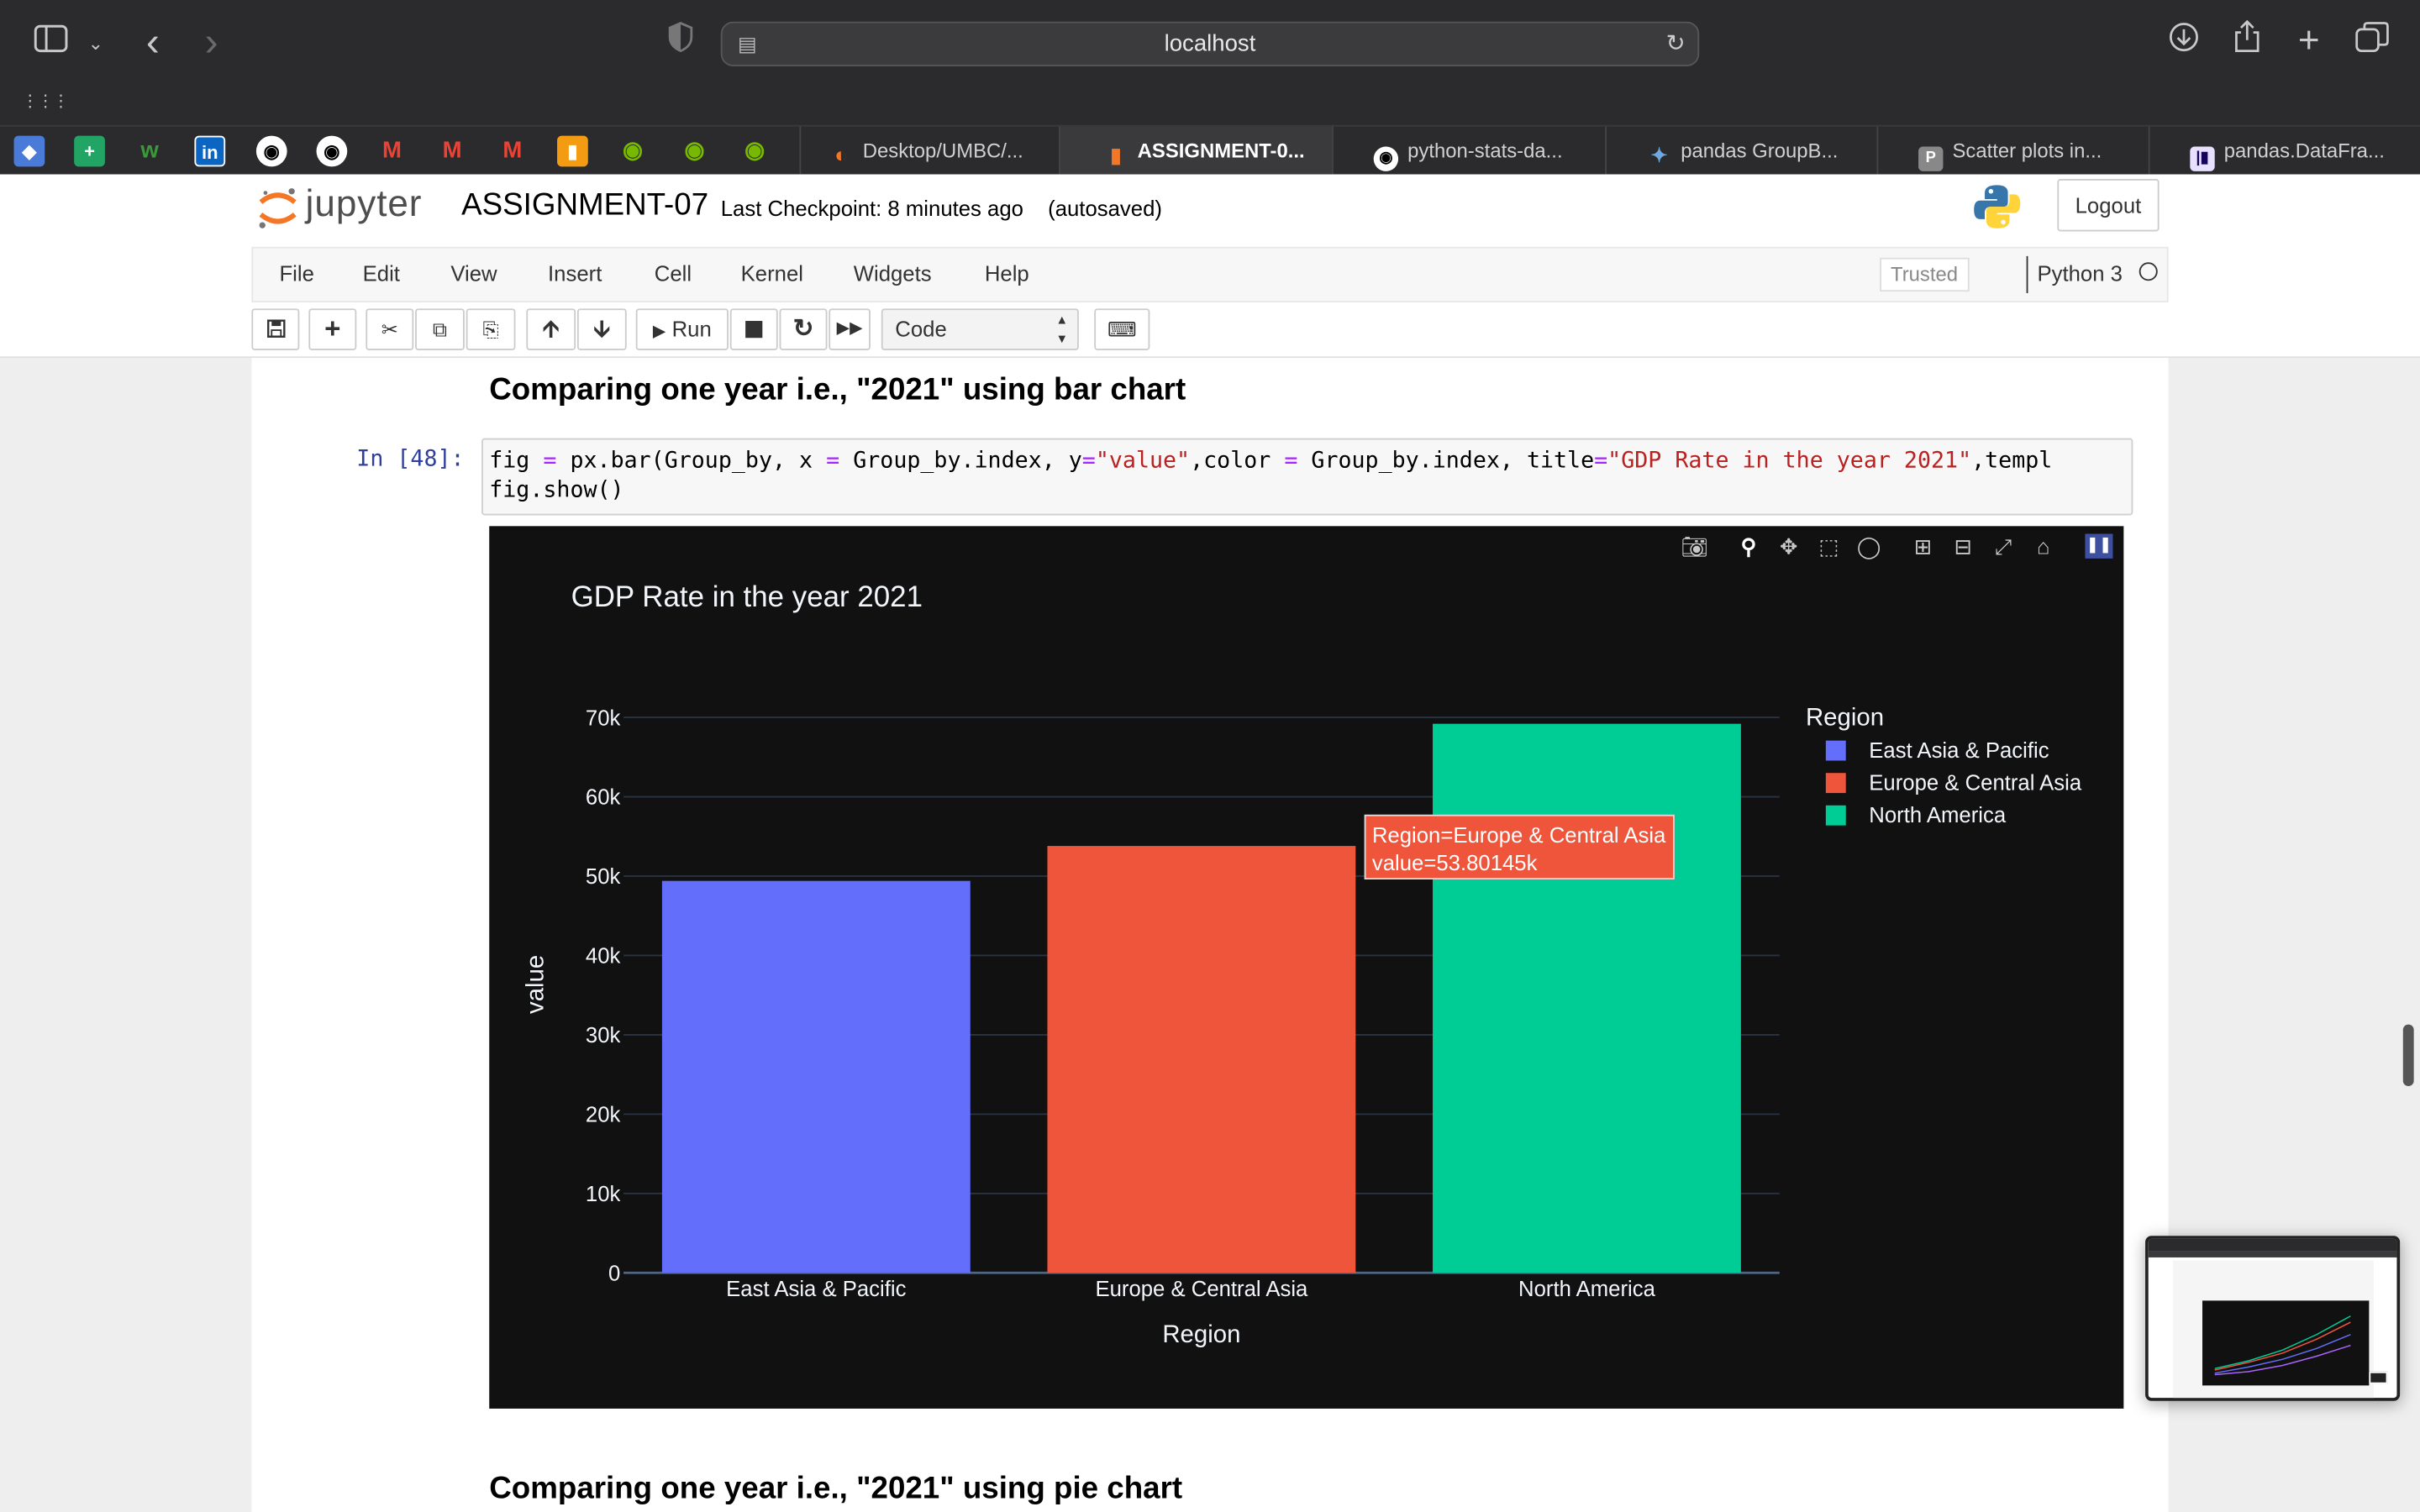 The width and height of the screenshot is (2420, 1512). What do you see at coordinates (2183, 43) in the screenshot?
I see `download-icon` at bounding box center [2183, 43].